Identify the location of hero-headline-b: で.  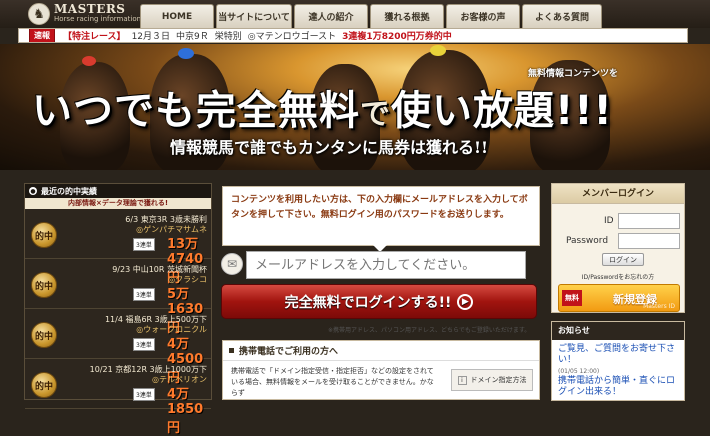
(375, 114).